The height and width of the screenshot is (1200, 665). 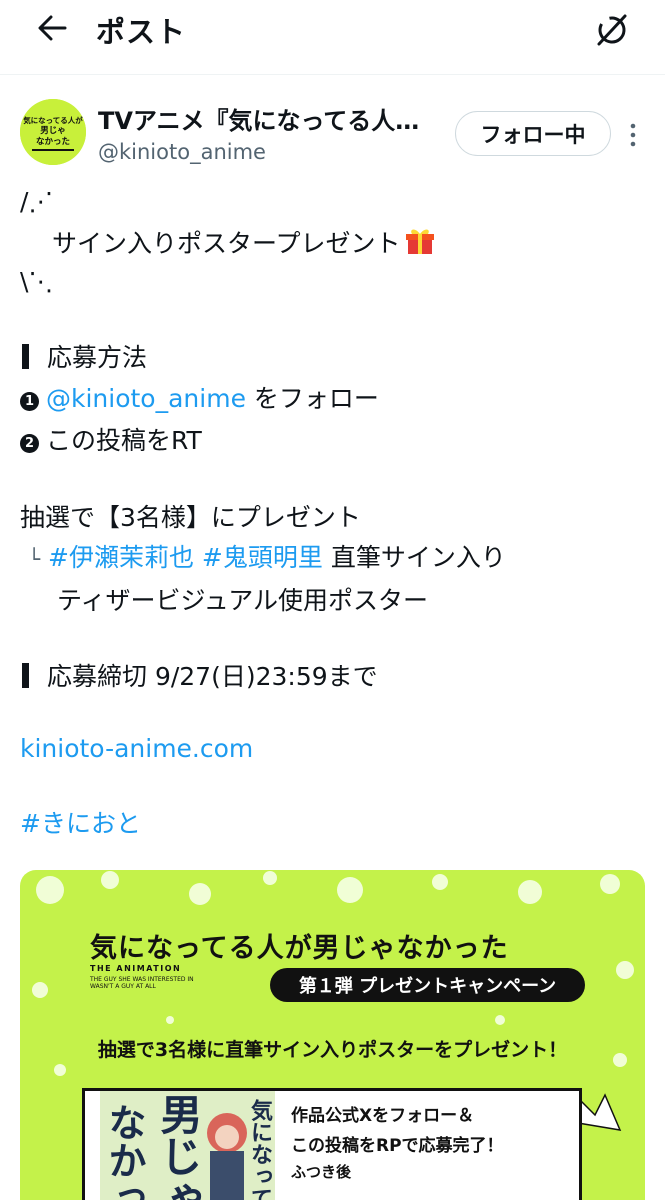 I want to click on grok-slash-icon, so click(x=612, y=30).